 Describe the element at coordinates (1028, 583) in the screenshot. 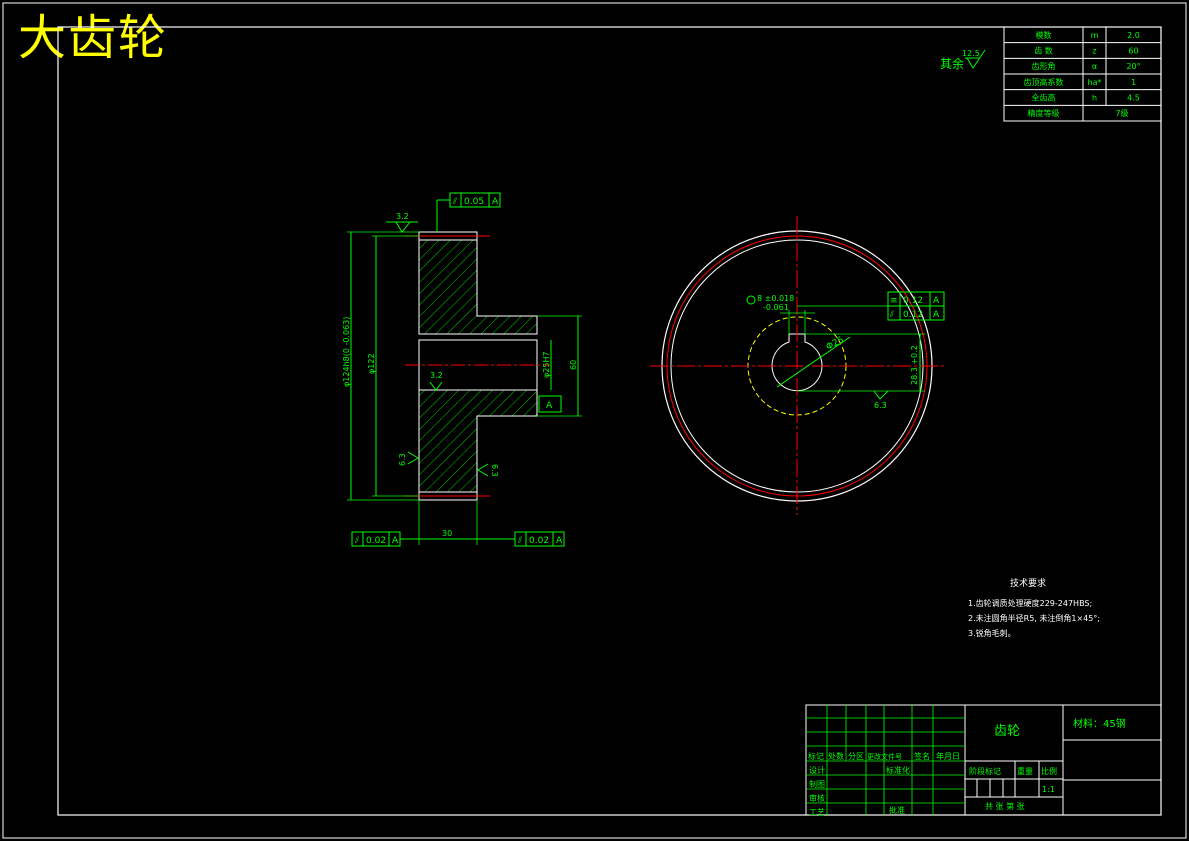

I see `tech-req-title: 技术要求` at that location.